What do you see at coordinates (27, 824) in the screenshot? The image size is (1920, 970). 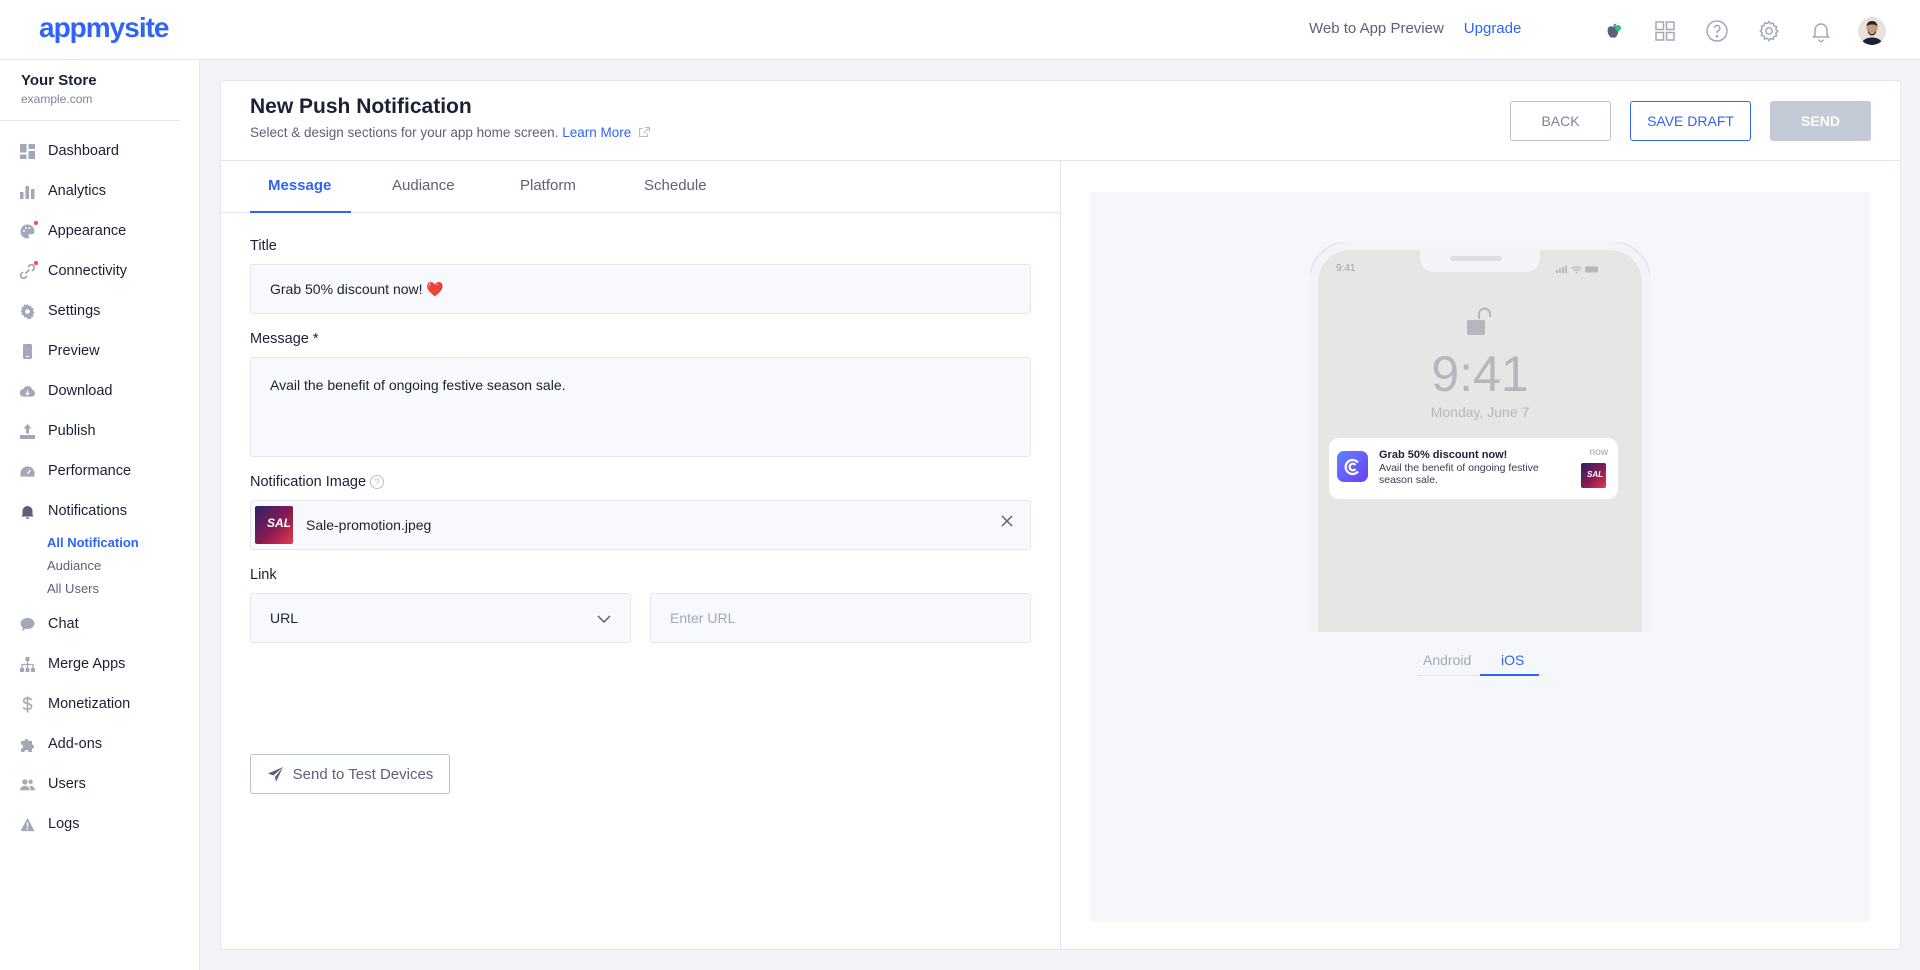 I see `logs-icon` at bounding box center [27, 824].